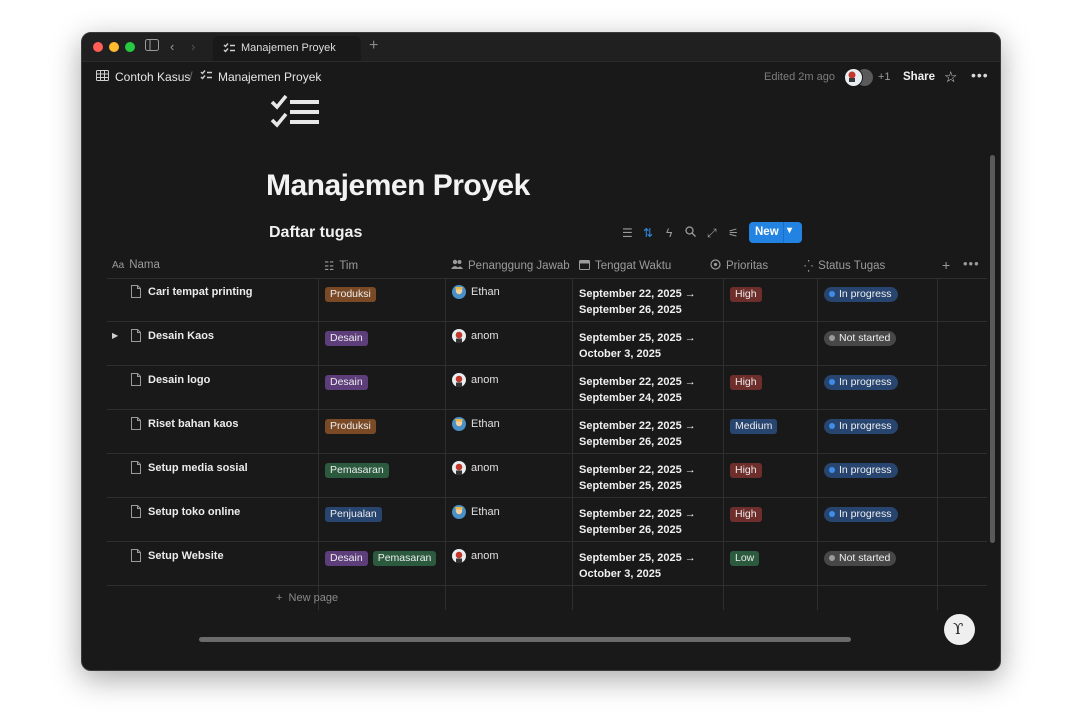  What do you see at coordinates (315, 233) in the screenshot?
I see `database-view-title: Daftar tugas` at bounding box center [315, 233].